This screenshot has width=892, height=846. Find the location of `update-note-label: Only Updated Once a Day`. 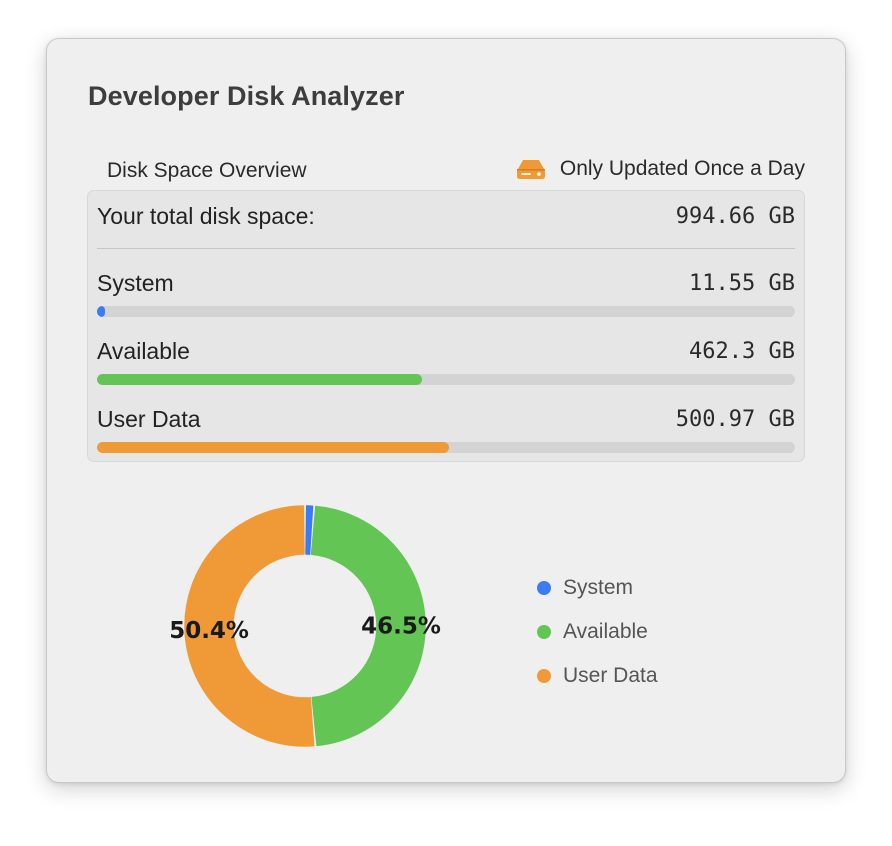

update-note-label: Only Updated Once a Day is located at coordinates (682, 168).